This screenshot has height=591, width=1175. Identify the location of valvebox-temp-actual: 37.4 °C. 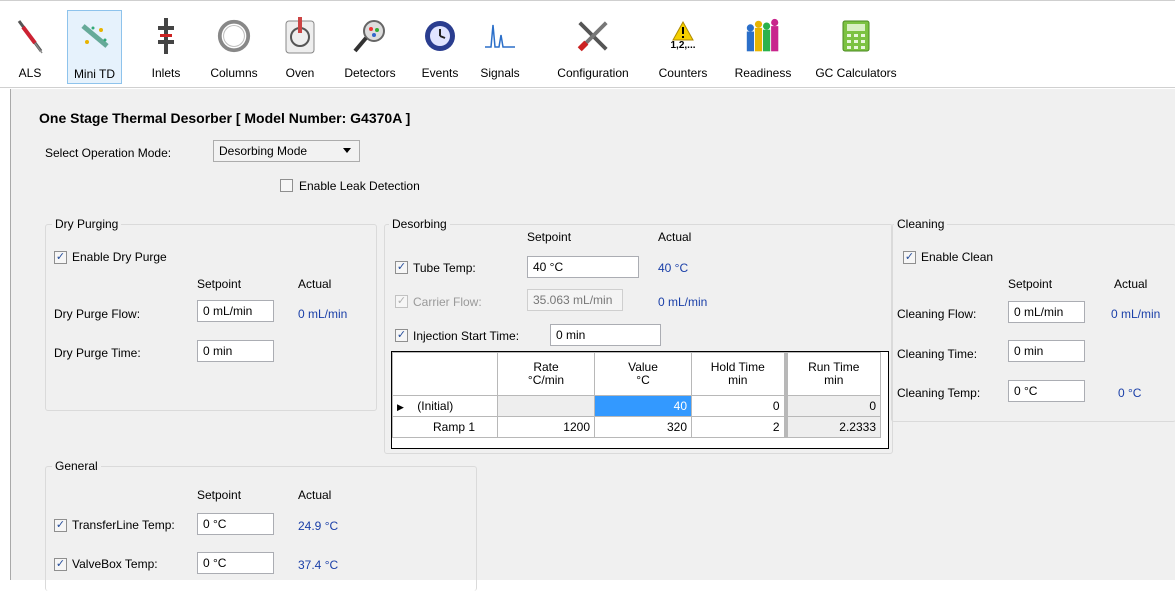
(318, 565).